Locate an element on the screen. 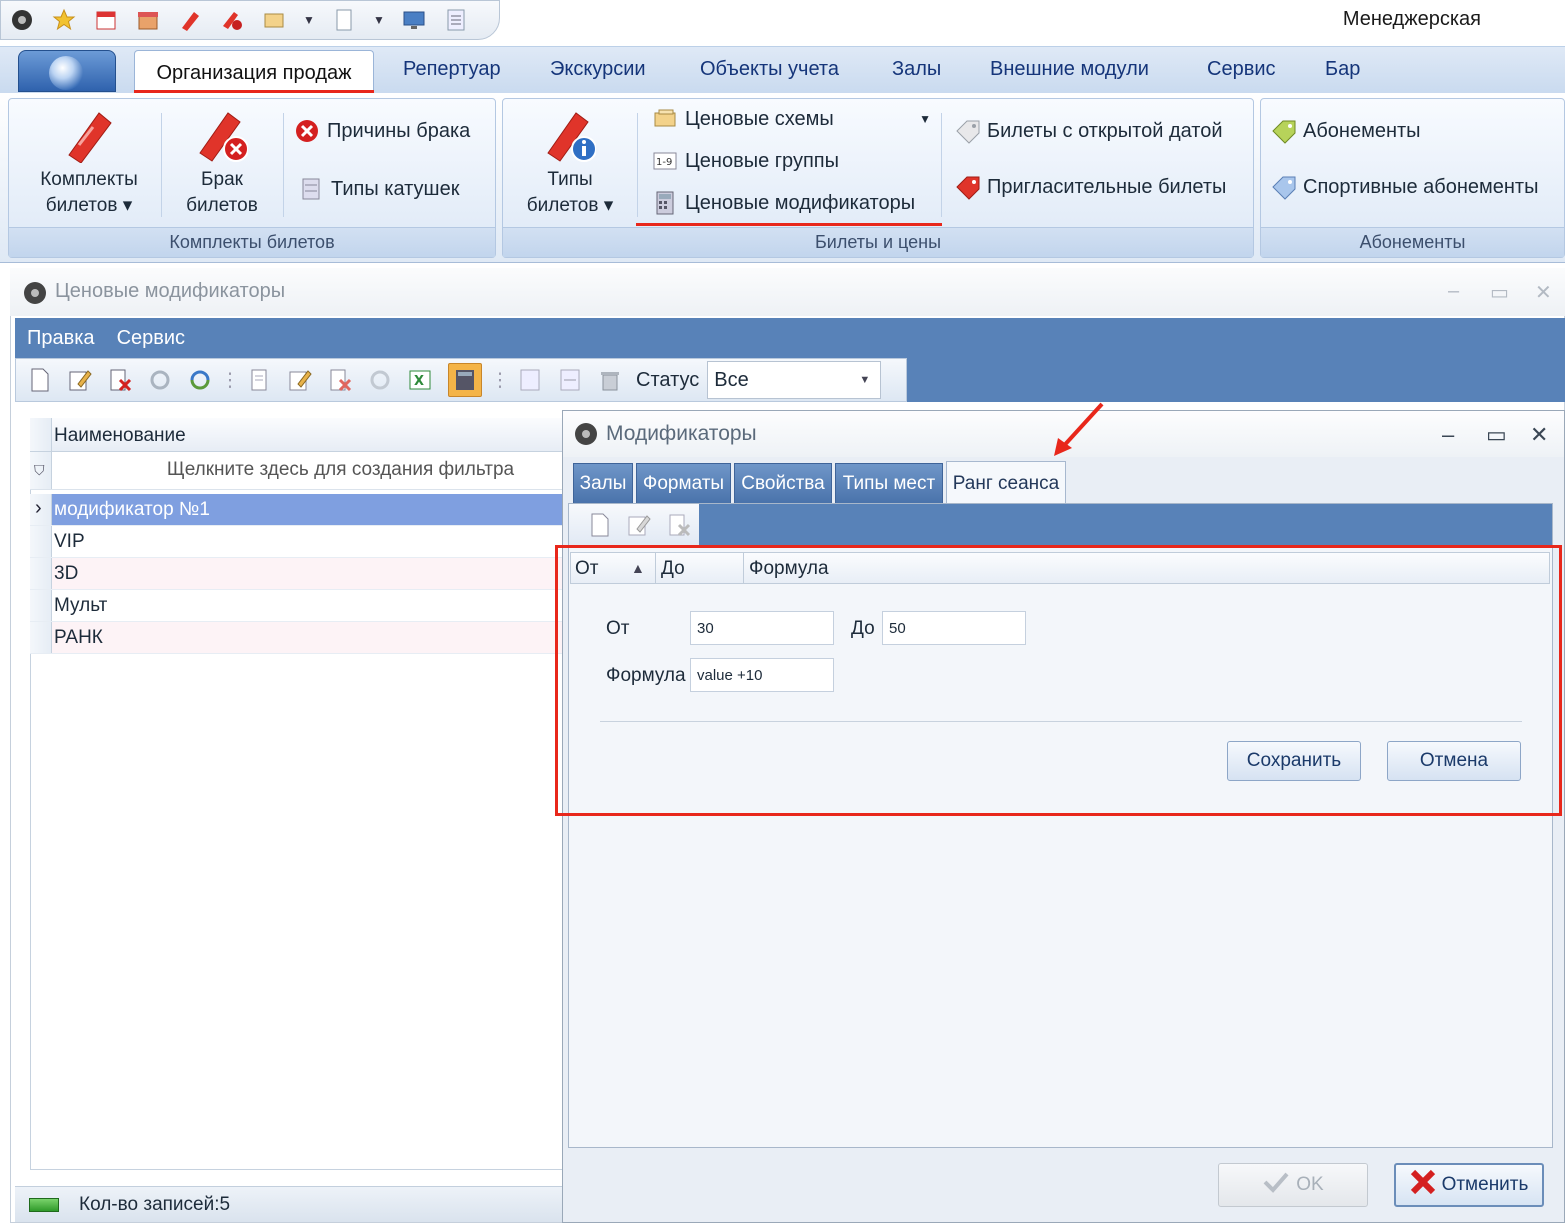  ok-button: OK is located at coordinates (1293, 1185).